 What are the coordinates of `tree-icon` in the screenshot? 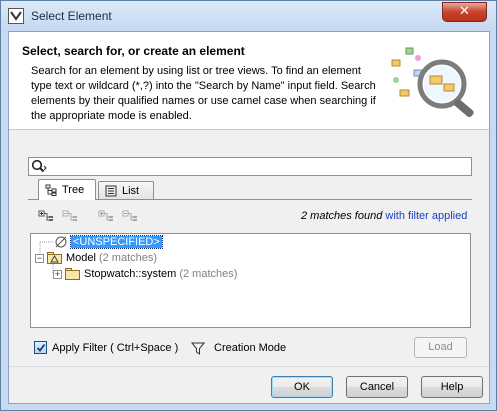 It's located at (51, 190).